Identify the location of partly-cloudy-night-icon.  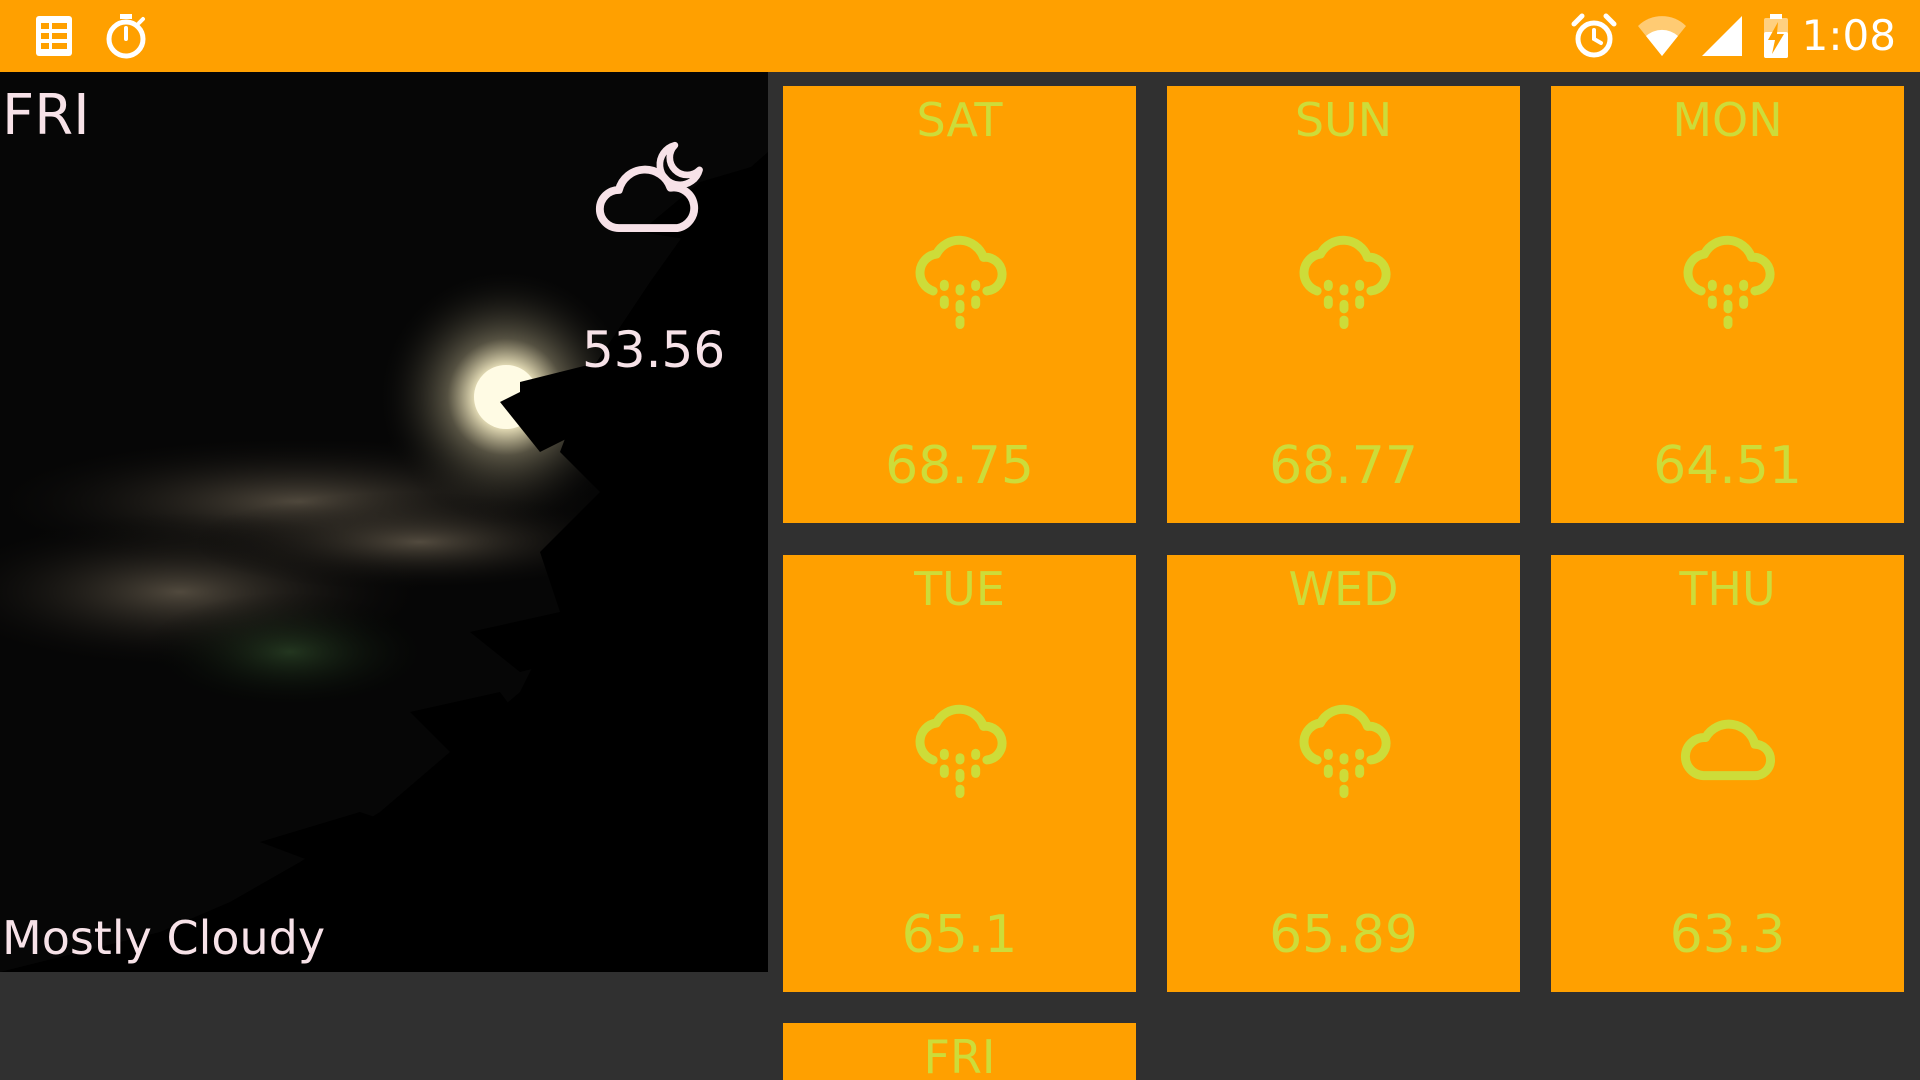
(649, 186).